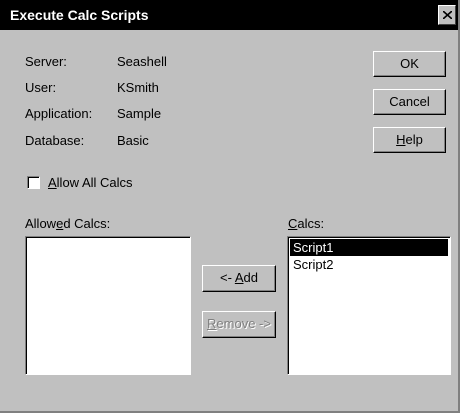  I want to click on server-label: Server:, so click(46, 61).